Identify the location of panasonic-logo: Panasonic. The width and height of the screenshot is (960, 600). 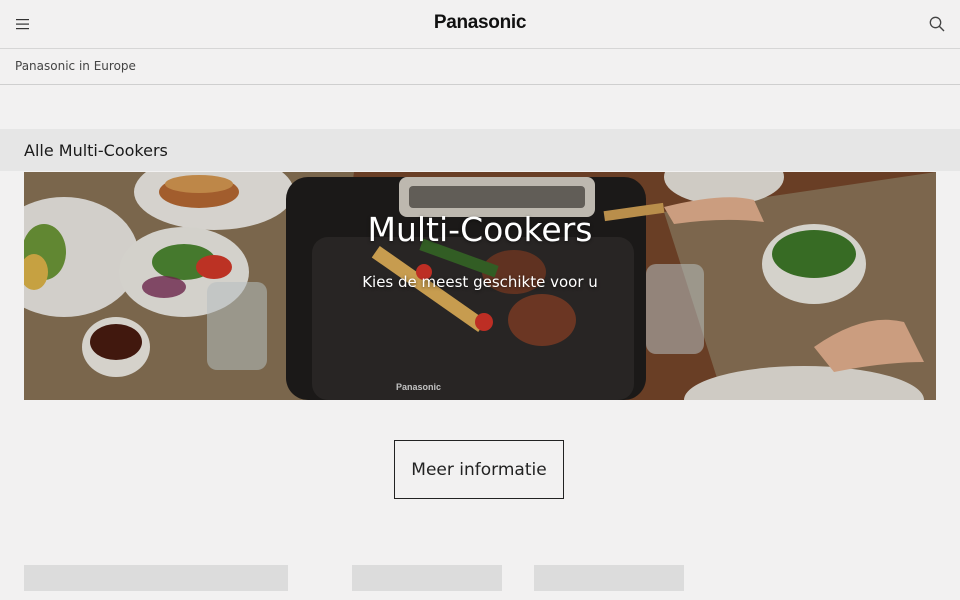
(480, 23).